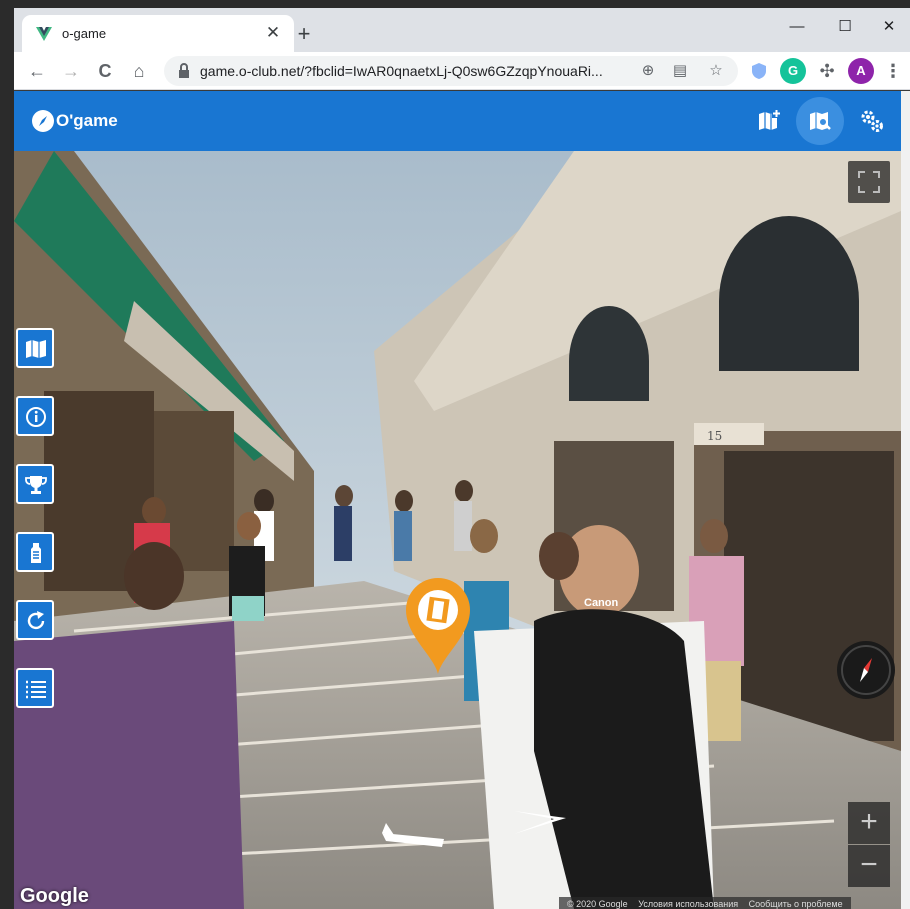 The width and height of the screenshot is (910, 909). I want to click on zoom-out-button: −, so click(869, 866).